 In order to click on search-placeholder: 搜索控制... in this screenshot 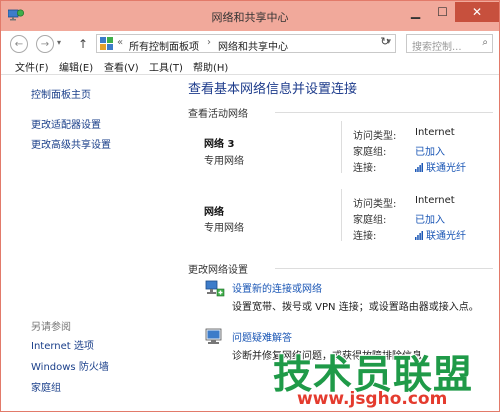, I will do `click(437, 47)`.